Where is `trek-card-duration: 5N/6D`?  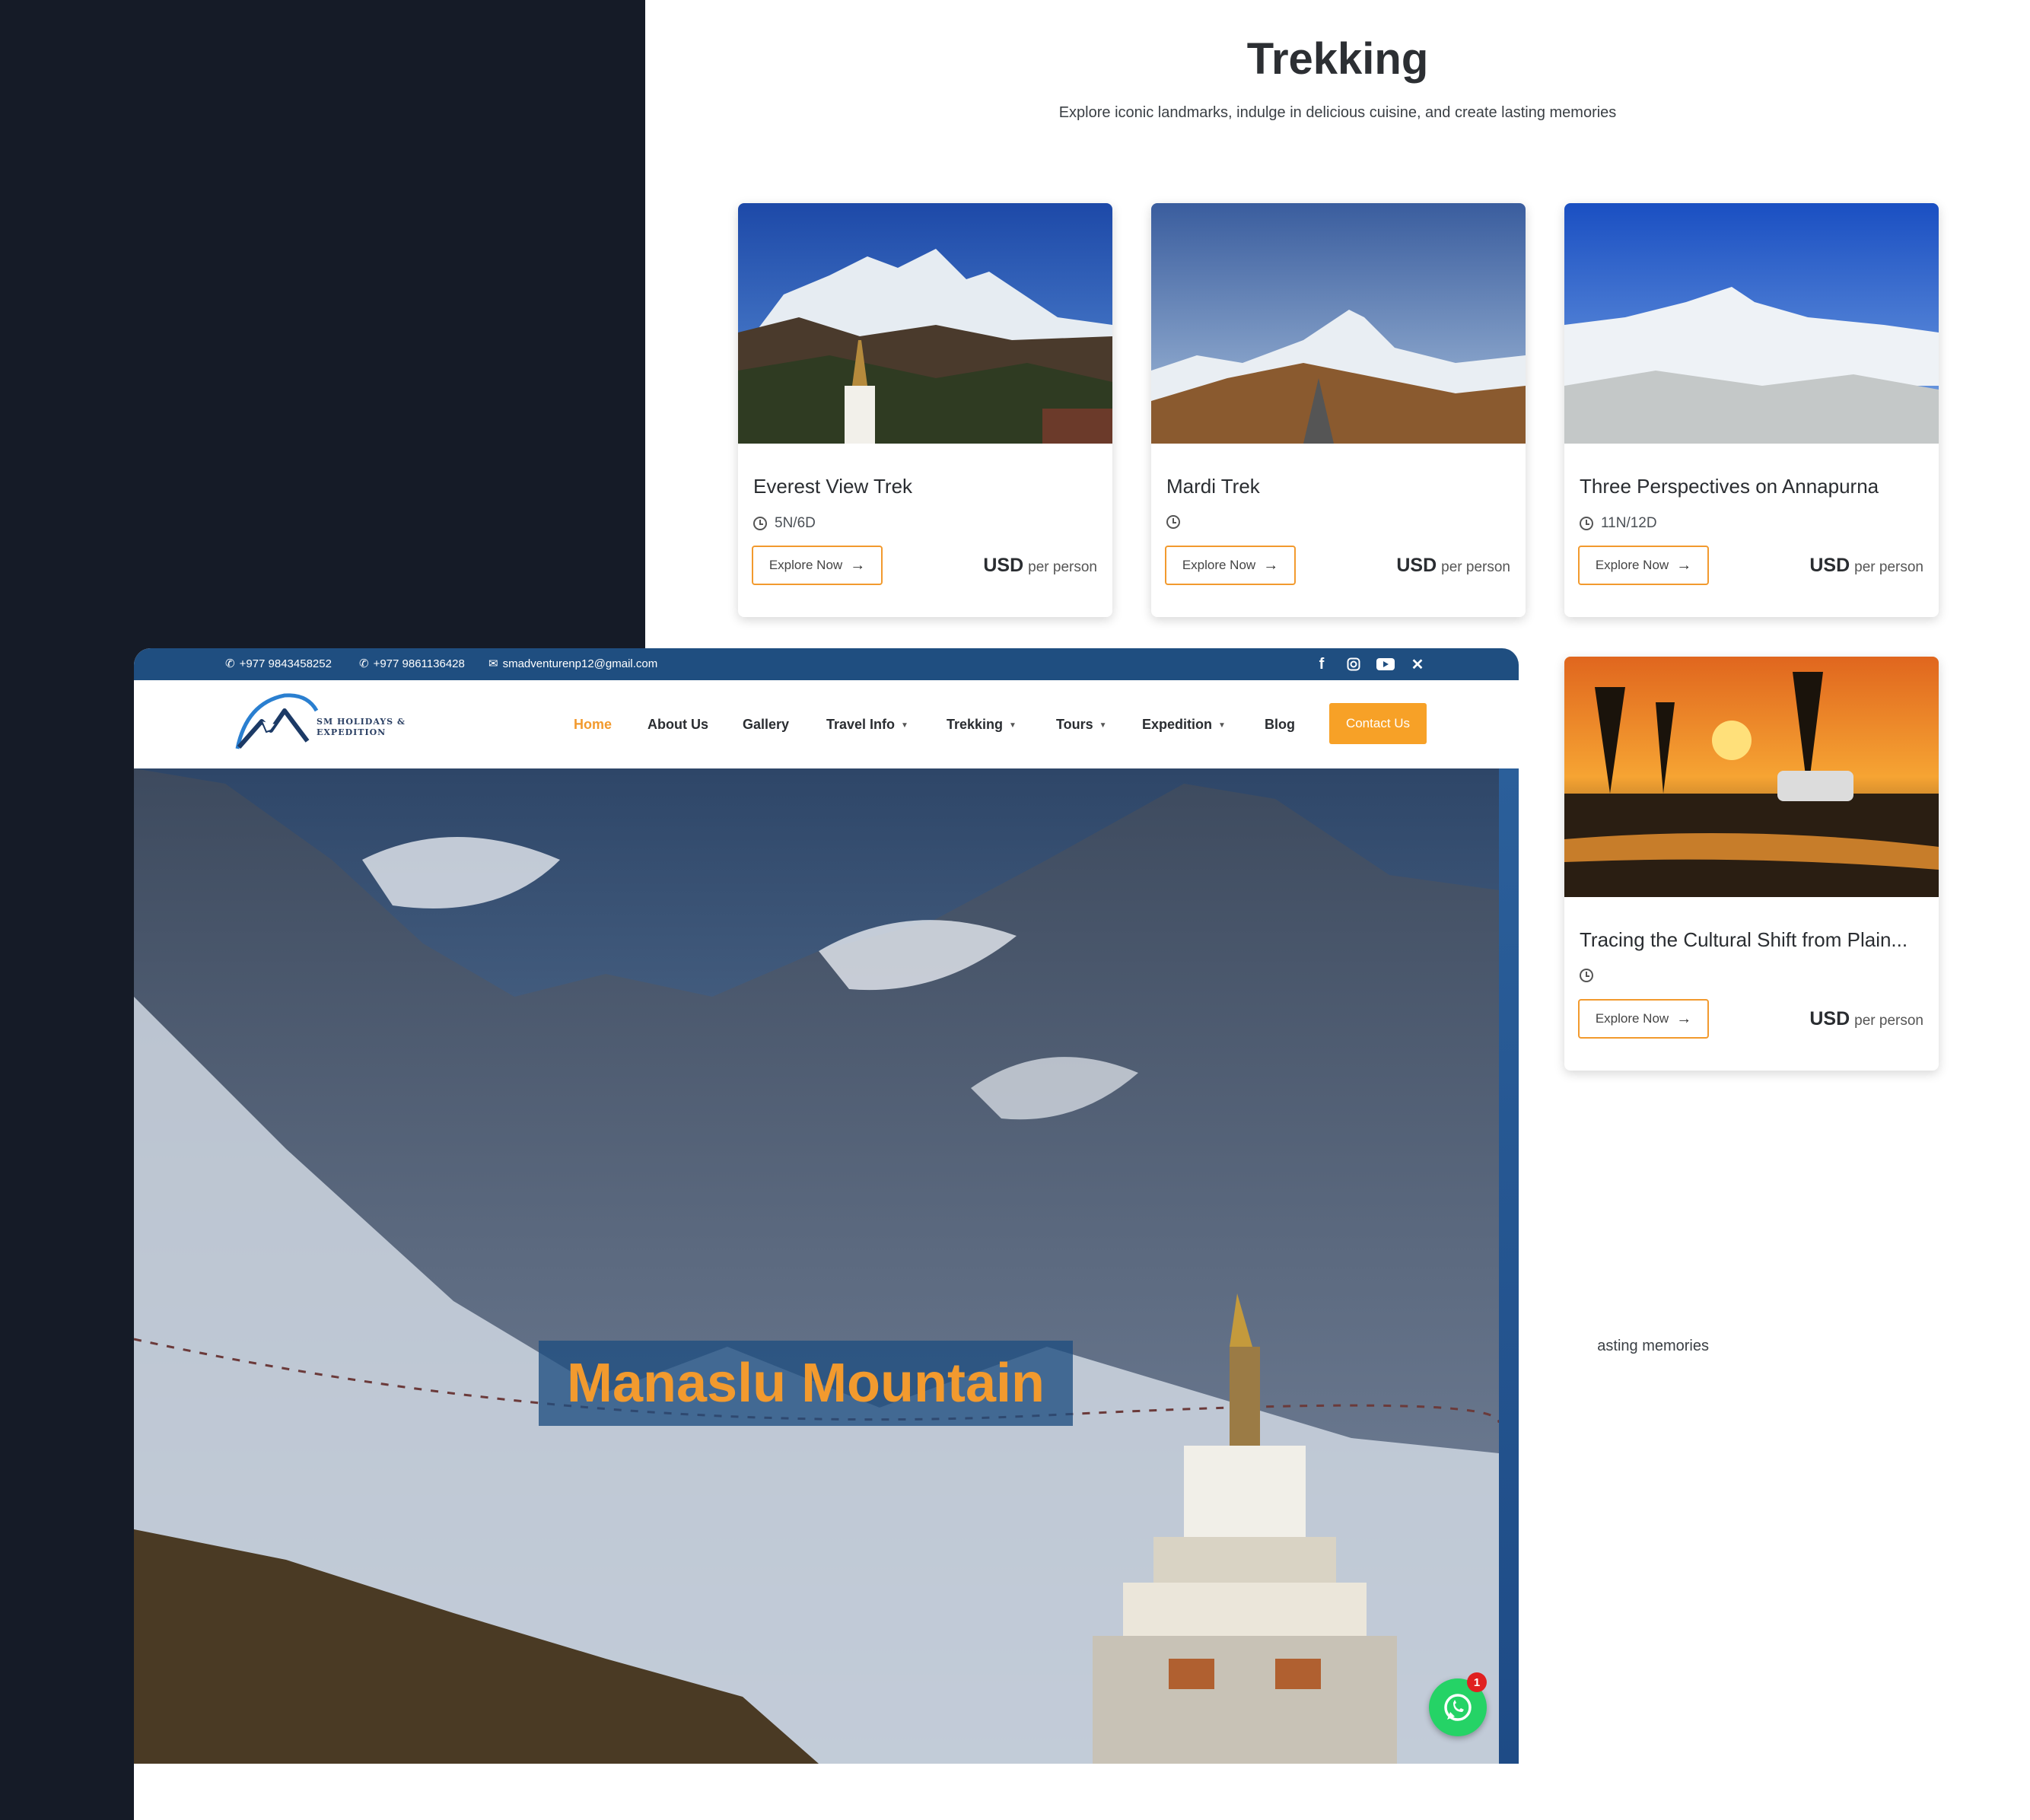
trek-card-duration: 5N/6D is located at coordinates (785, 524).